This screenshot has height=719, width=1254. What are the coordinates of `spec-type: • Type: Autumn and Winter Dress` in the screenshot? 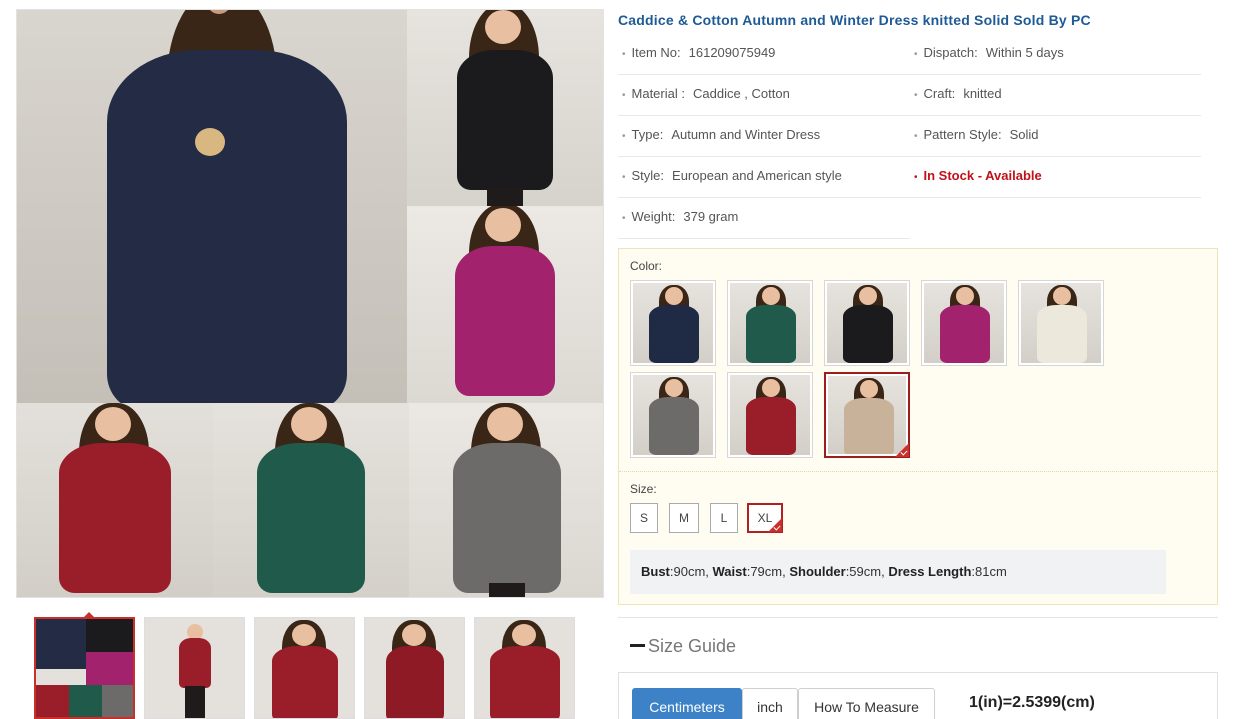 It's located at (721, 134).